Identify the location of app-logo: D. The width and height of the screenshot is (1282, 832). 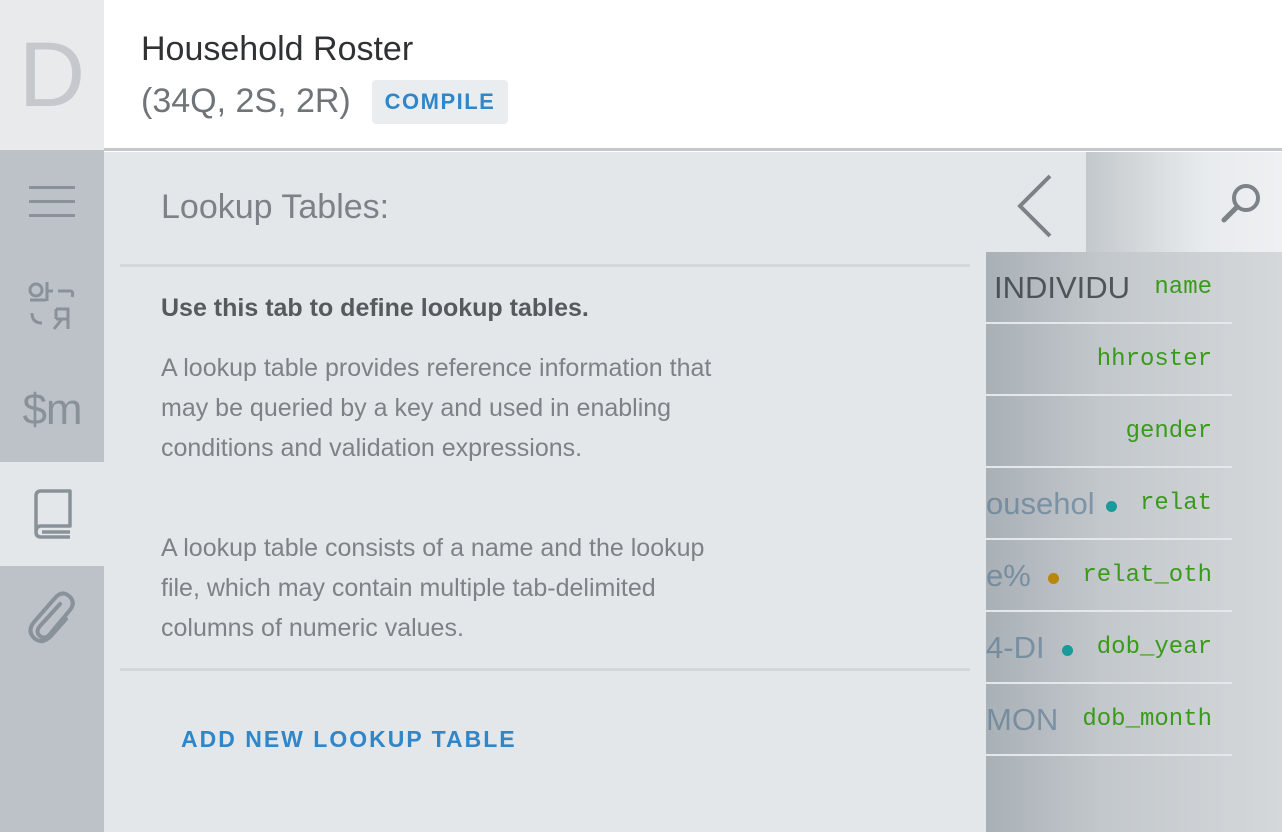
(52, 75).